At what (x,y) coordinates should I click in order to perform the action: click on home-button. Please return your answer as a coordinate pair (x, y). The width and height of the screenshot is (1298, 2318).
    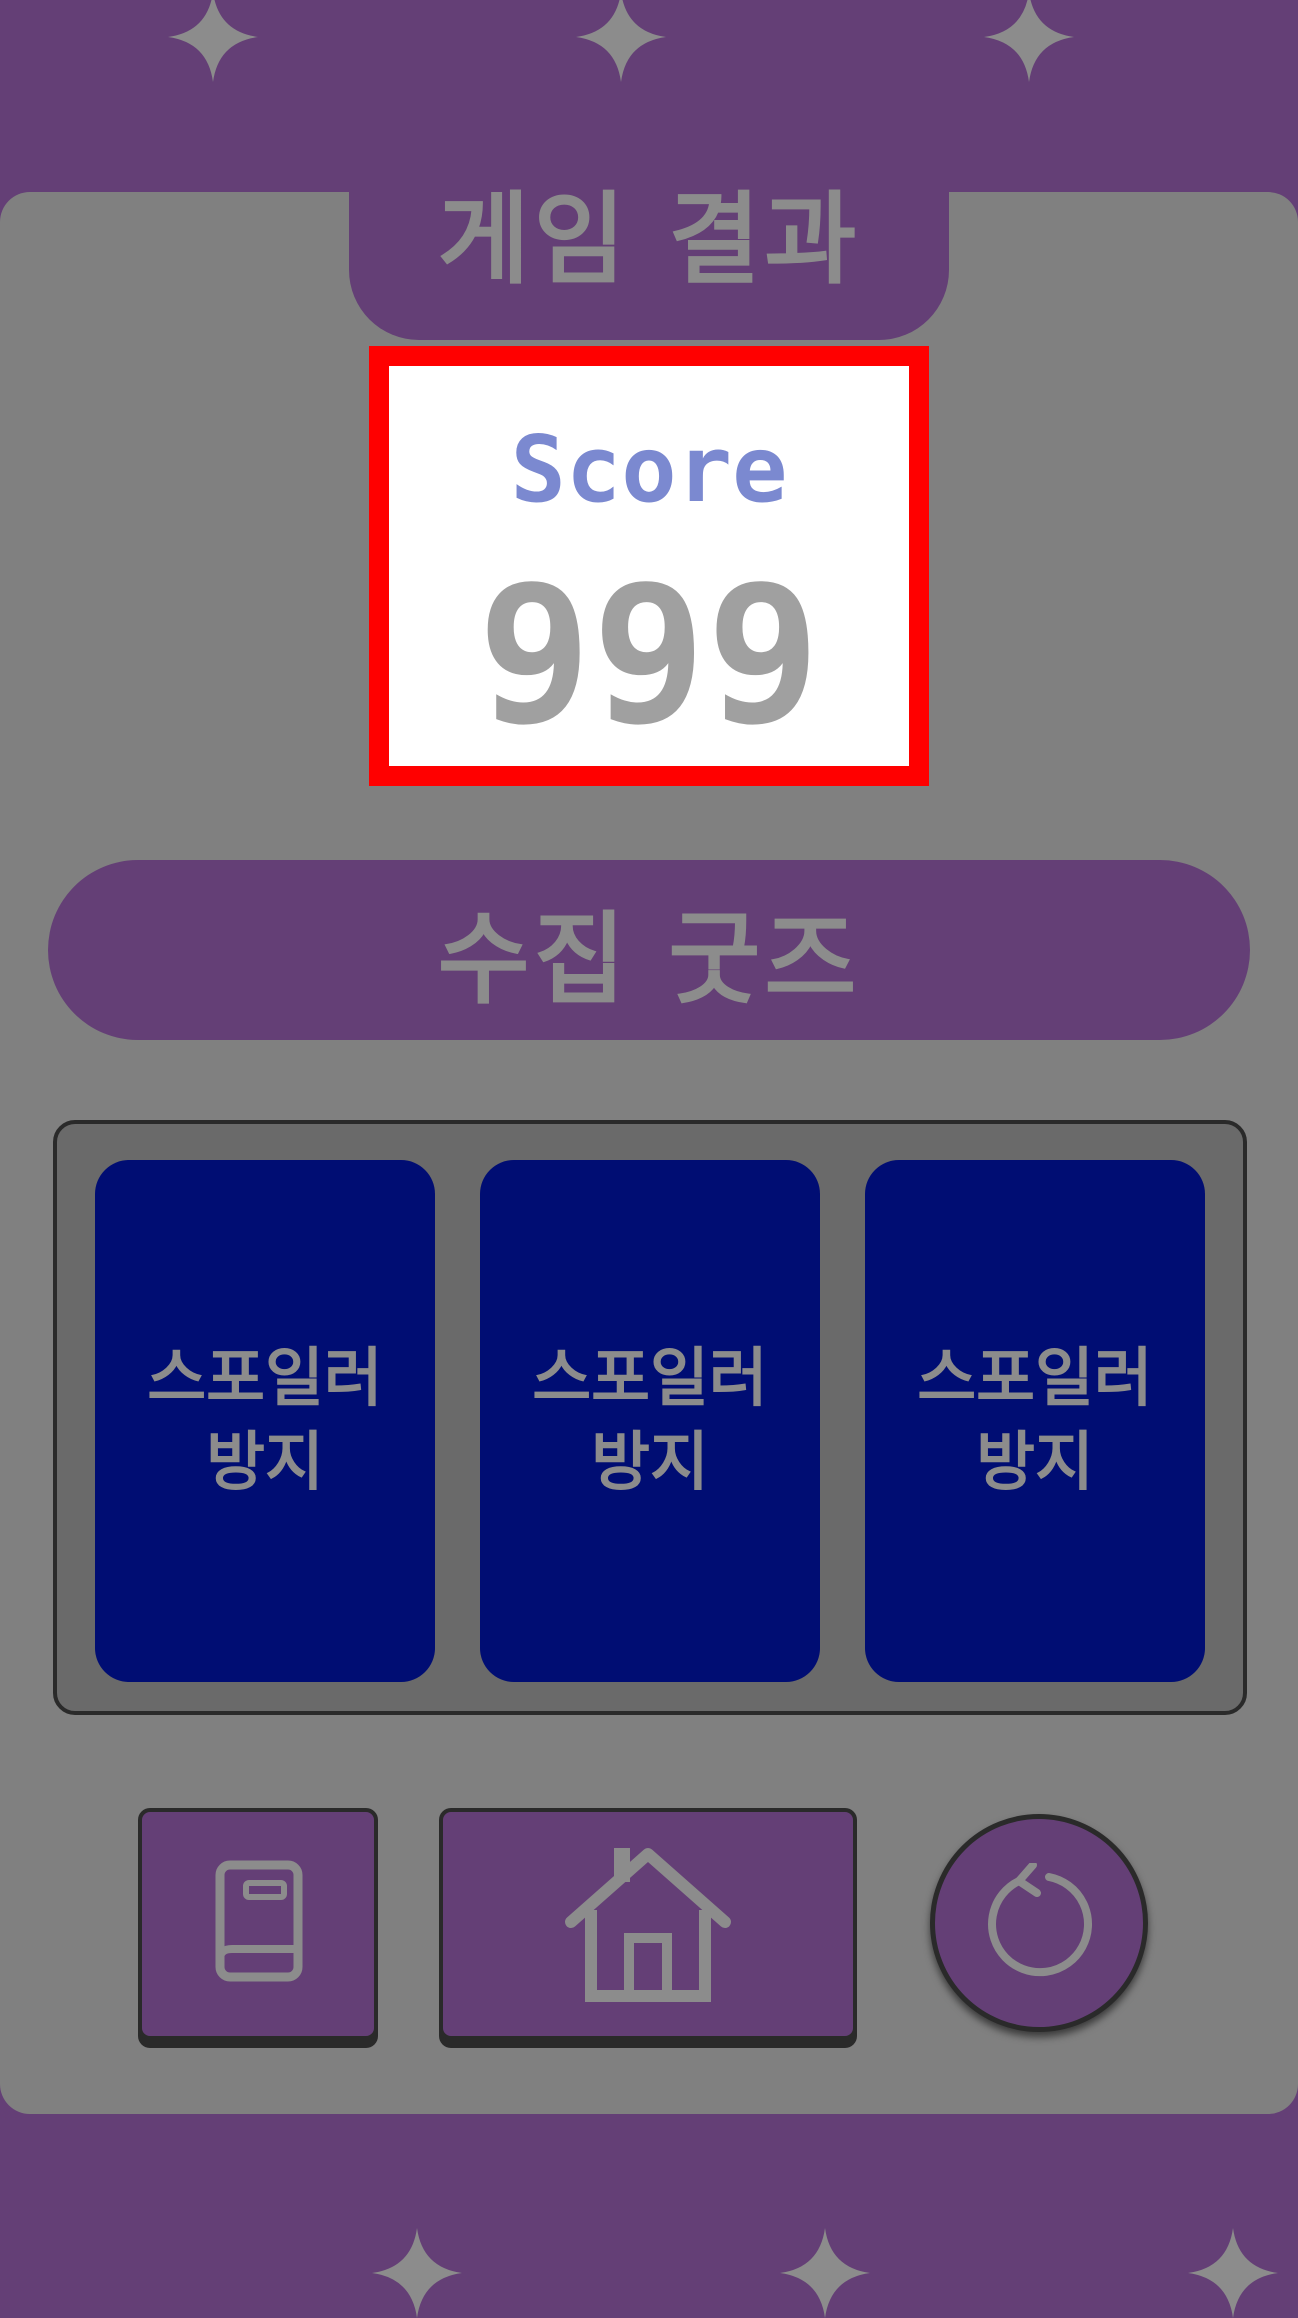
    Looking at the image, I should click on (648, 1924).